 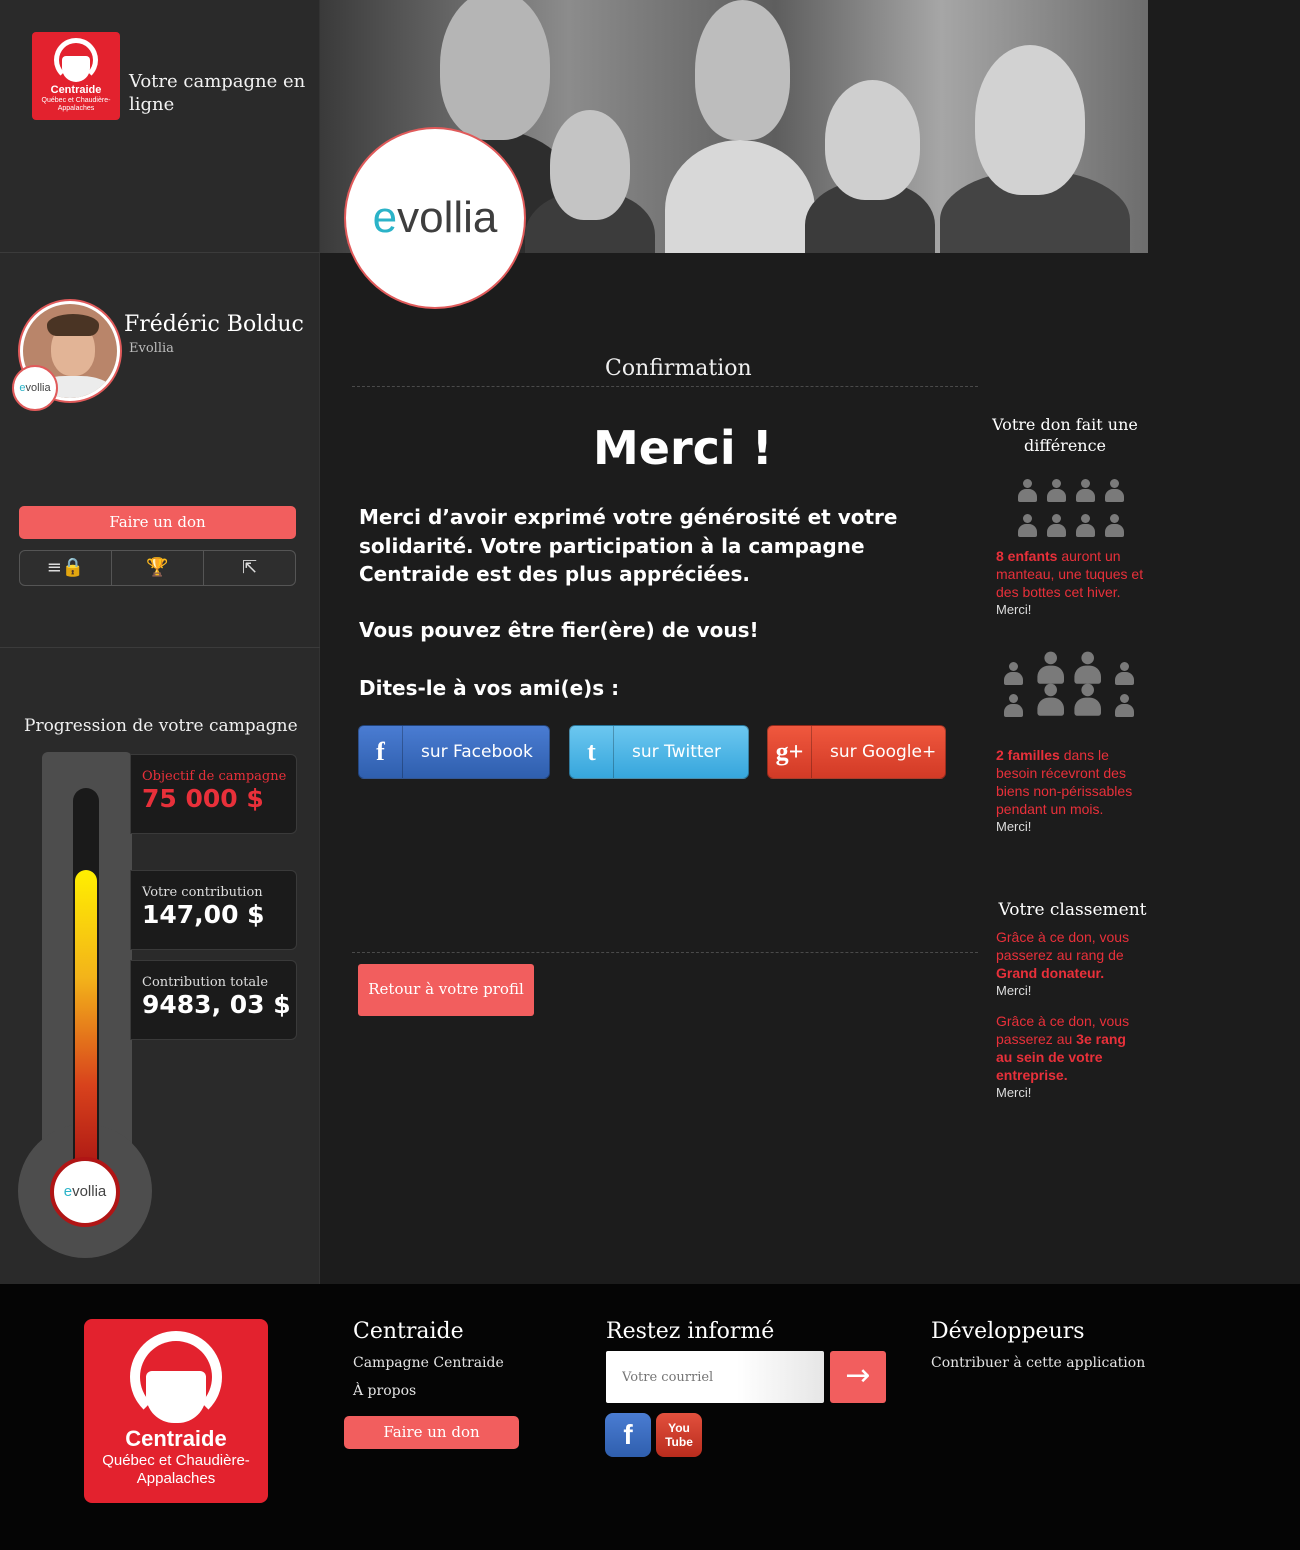 I want to click on share-twitter-button: t sur Twitter, so click(x=659, y=752).